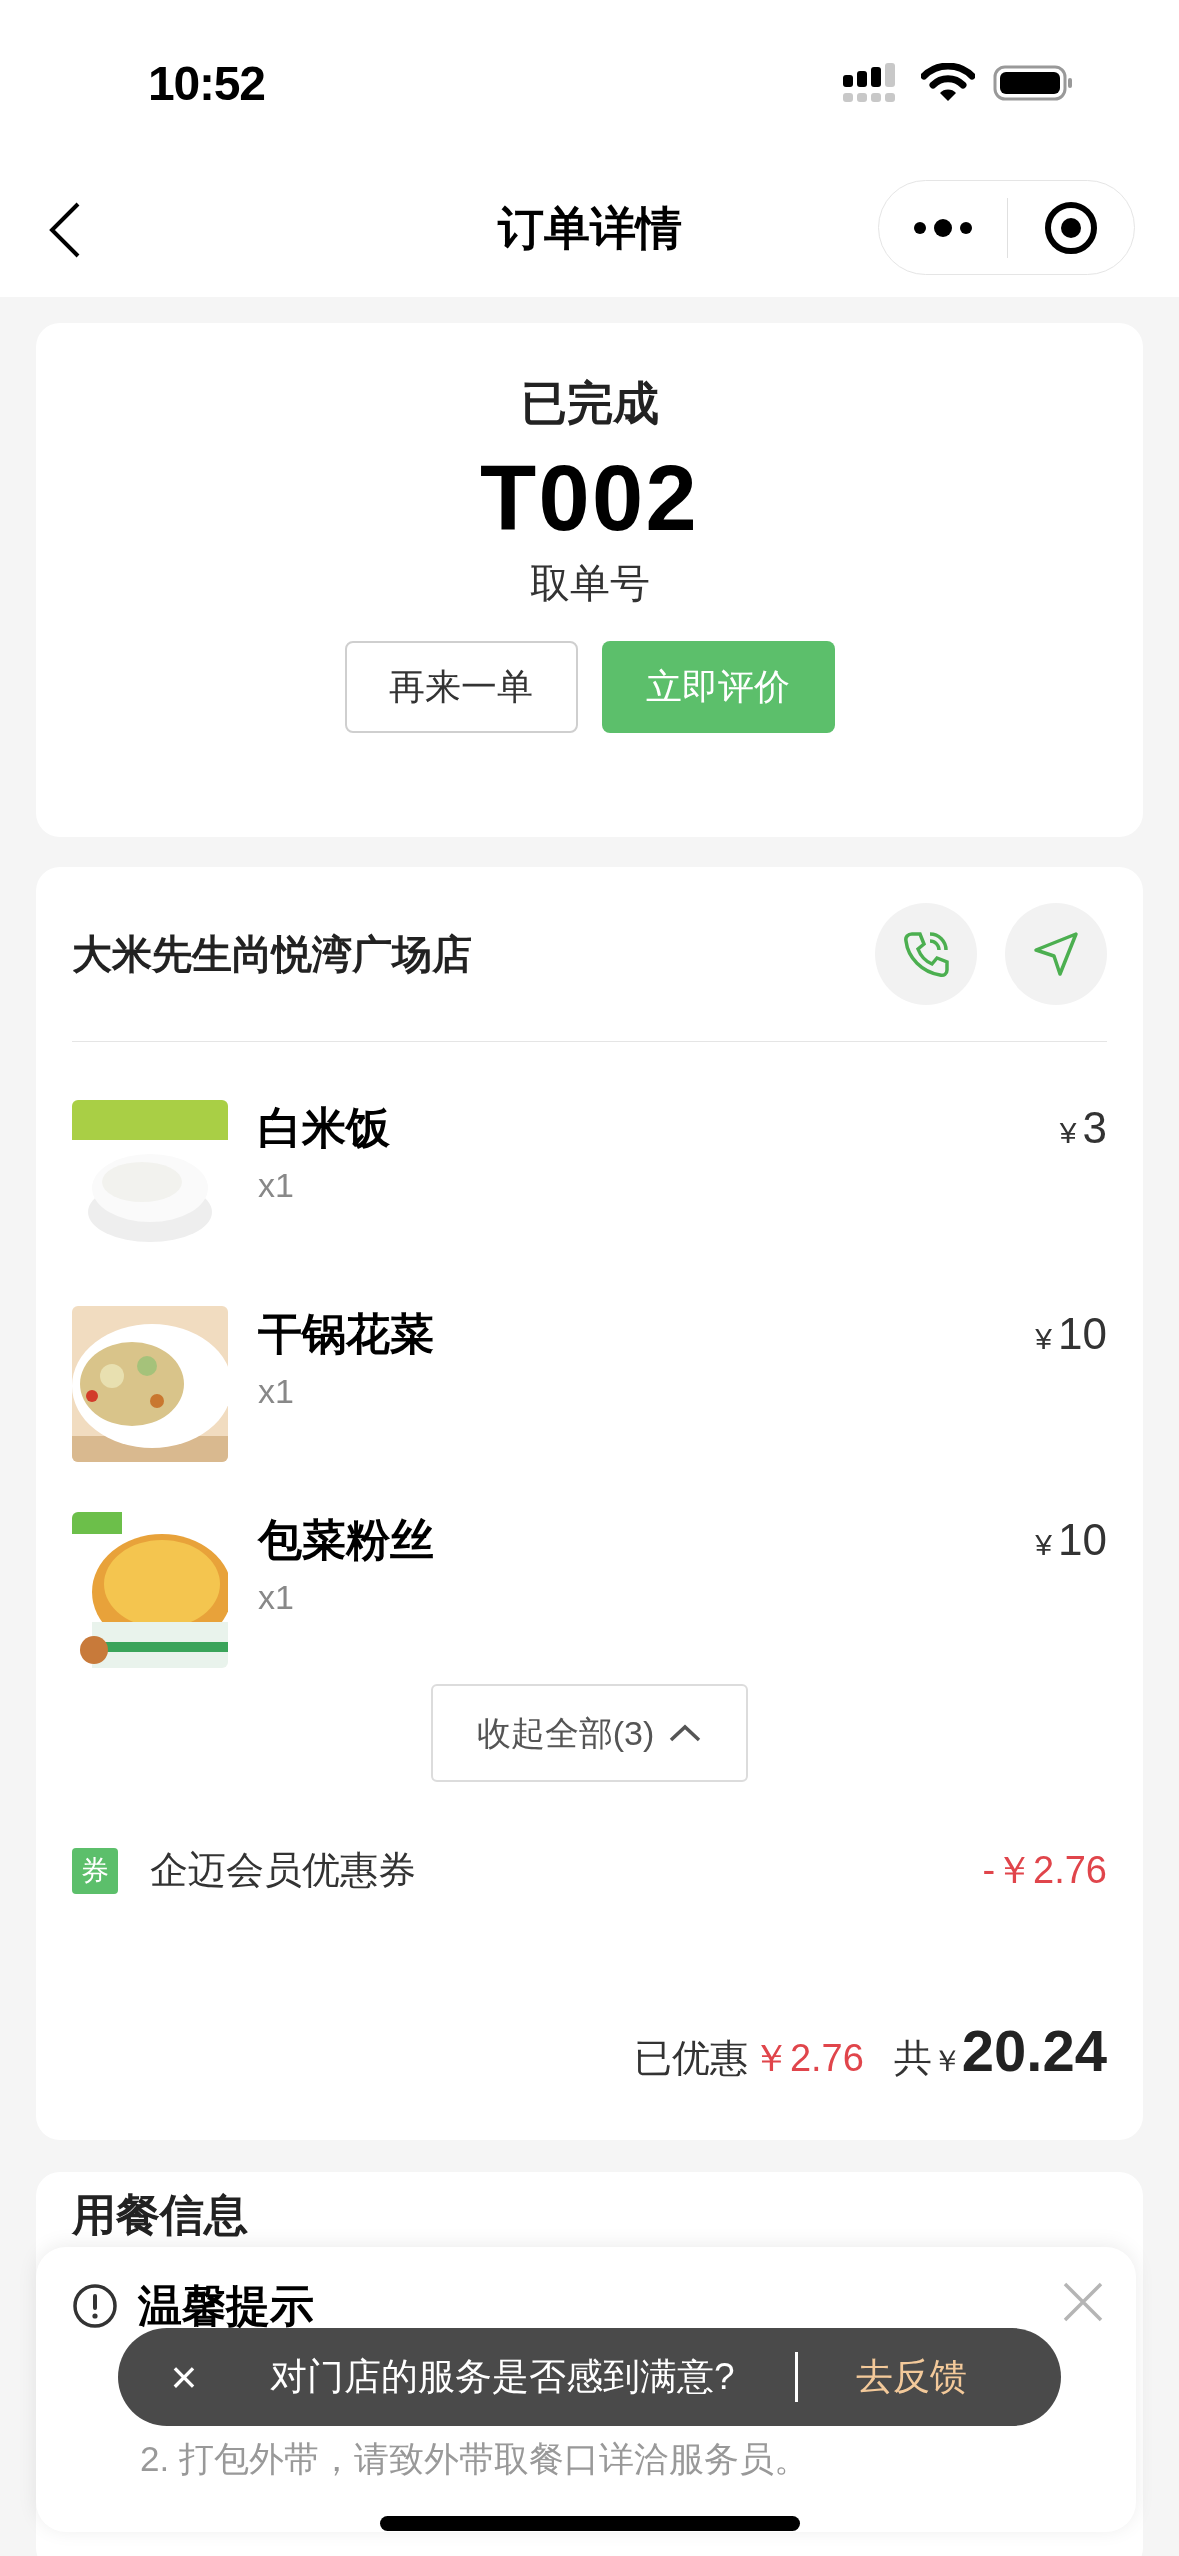 This screenshot has height=2556, width=1179. I want to click on tips-title: 温馨提示, so click(226, 2306).